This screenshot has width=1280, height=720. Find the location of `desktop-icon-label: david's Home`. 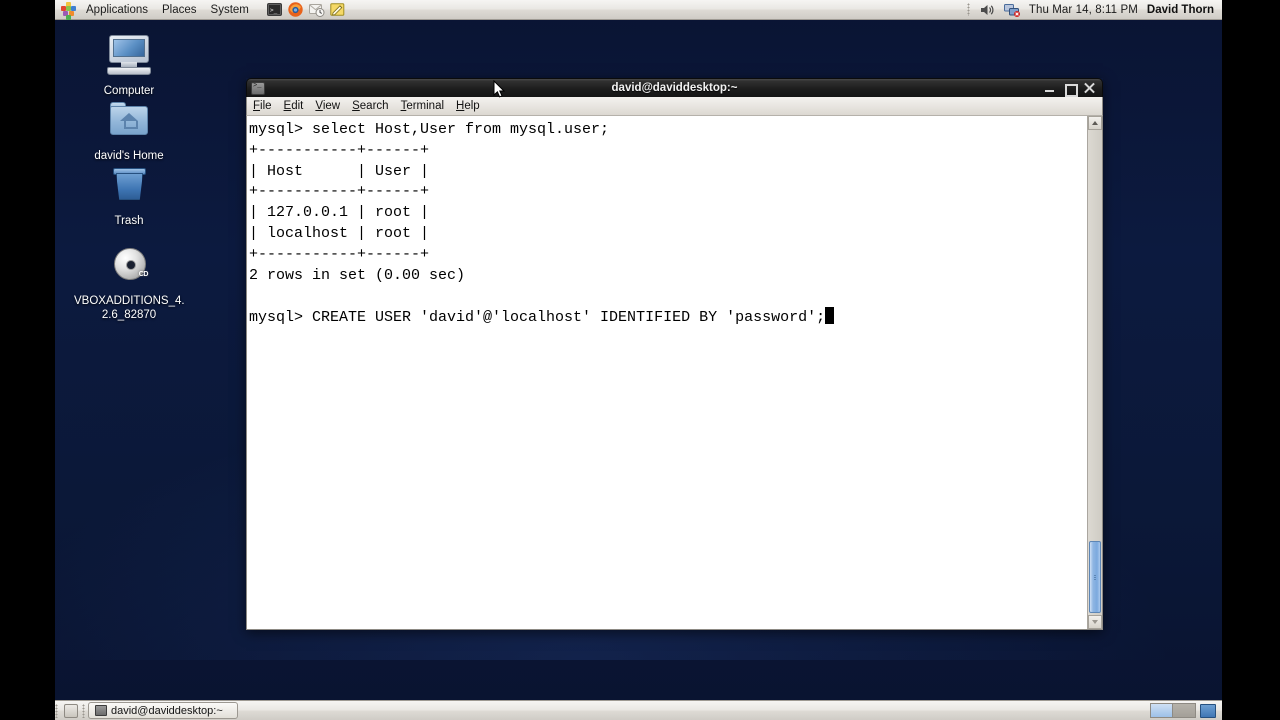

desktop-icon-label: david's Home is located at coordinates (129, 156).